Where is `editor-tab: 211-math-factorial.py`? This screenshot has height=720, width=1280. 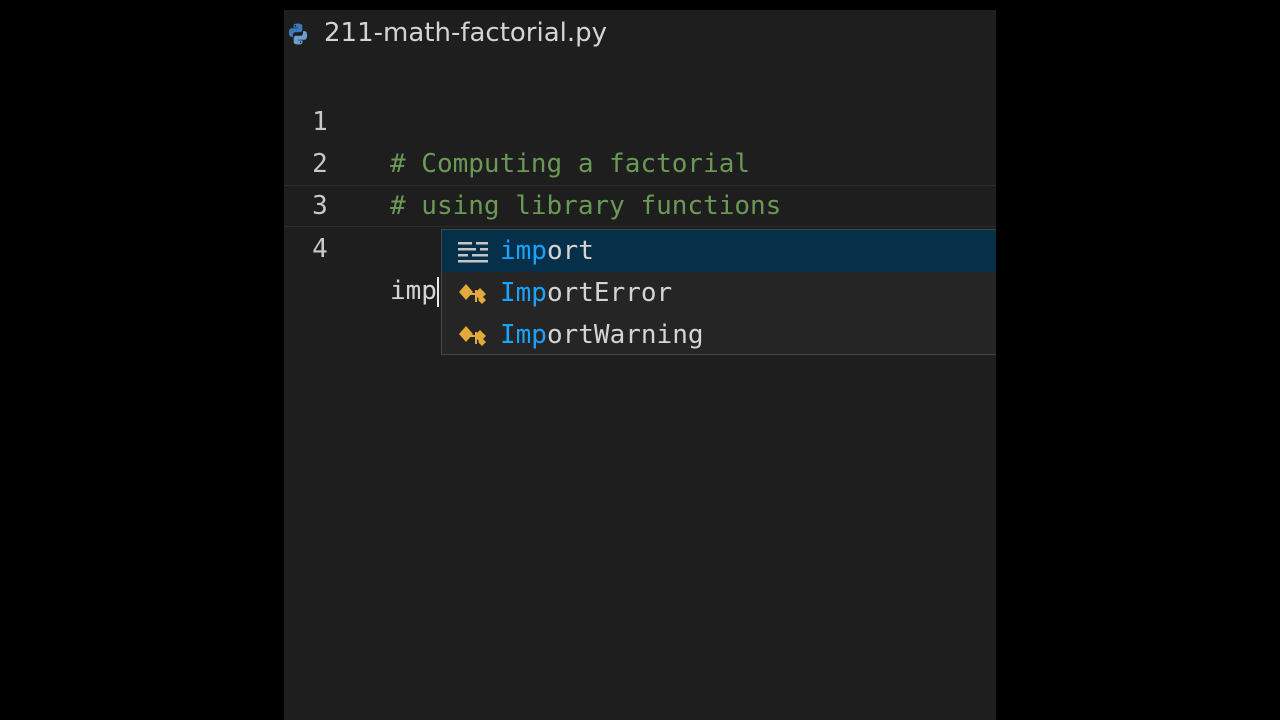 editor-tab: 211-math-factorial.py is located at coordinates (640, 35).